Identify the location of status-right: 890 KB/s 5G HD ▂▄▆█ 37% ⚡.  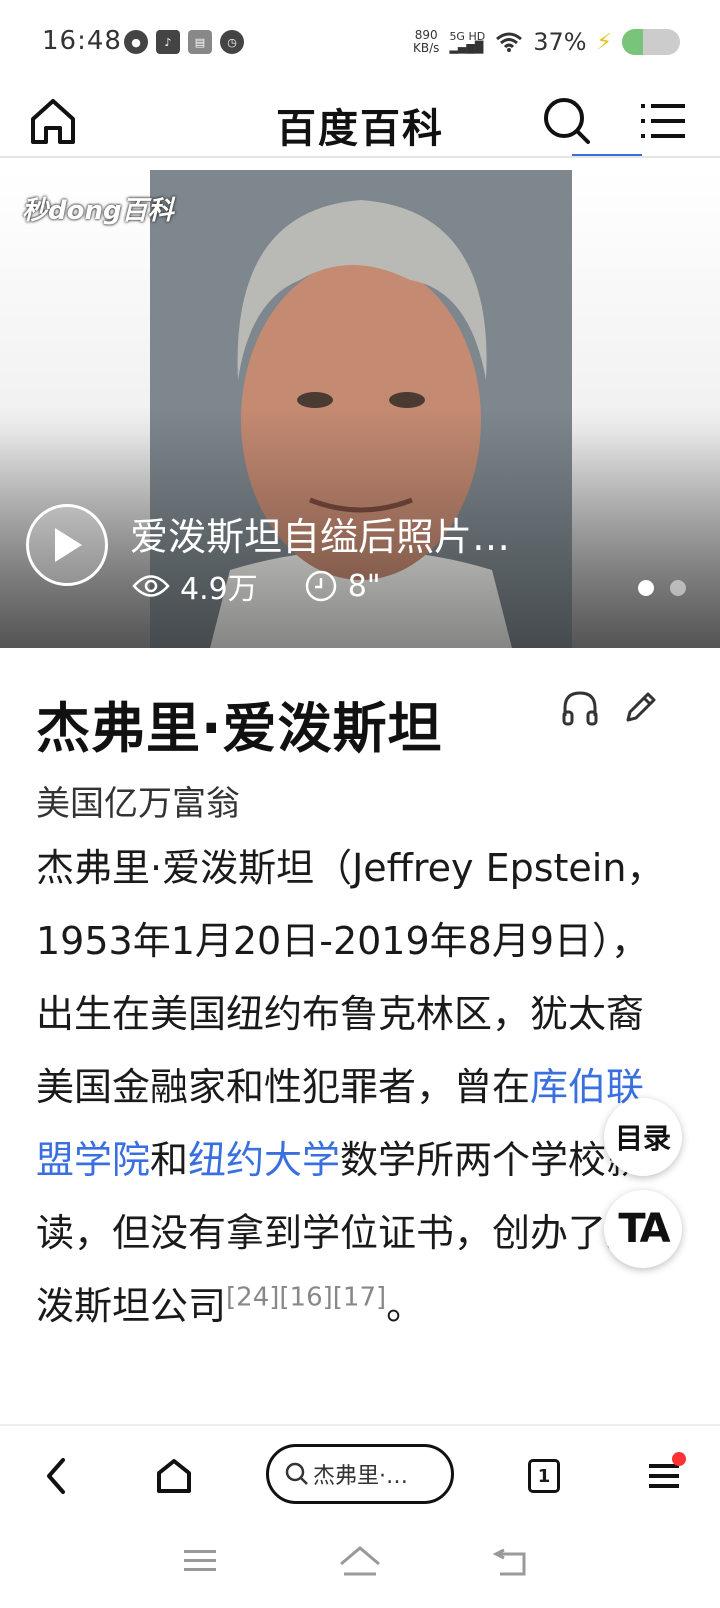
(546, 42).